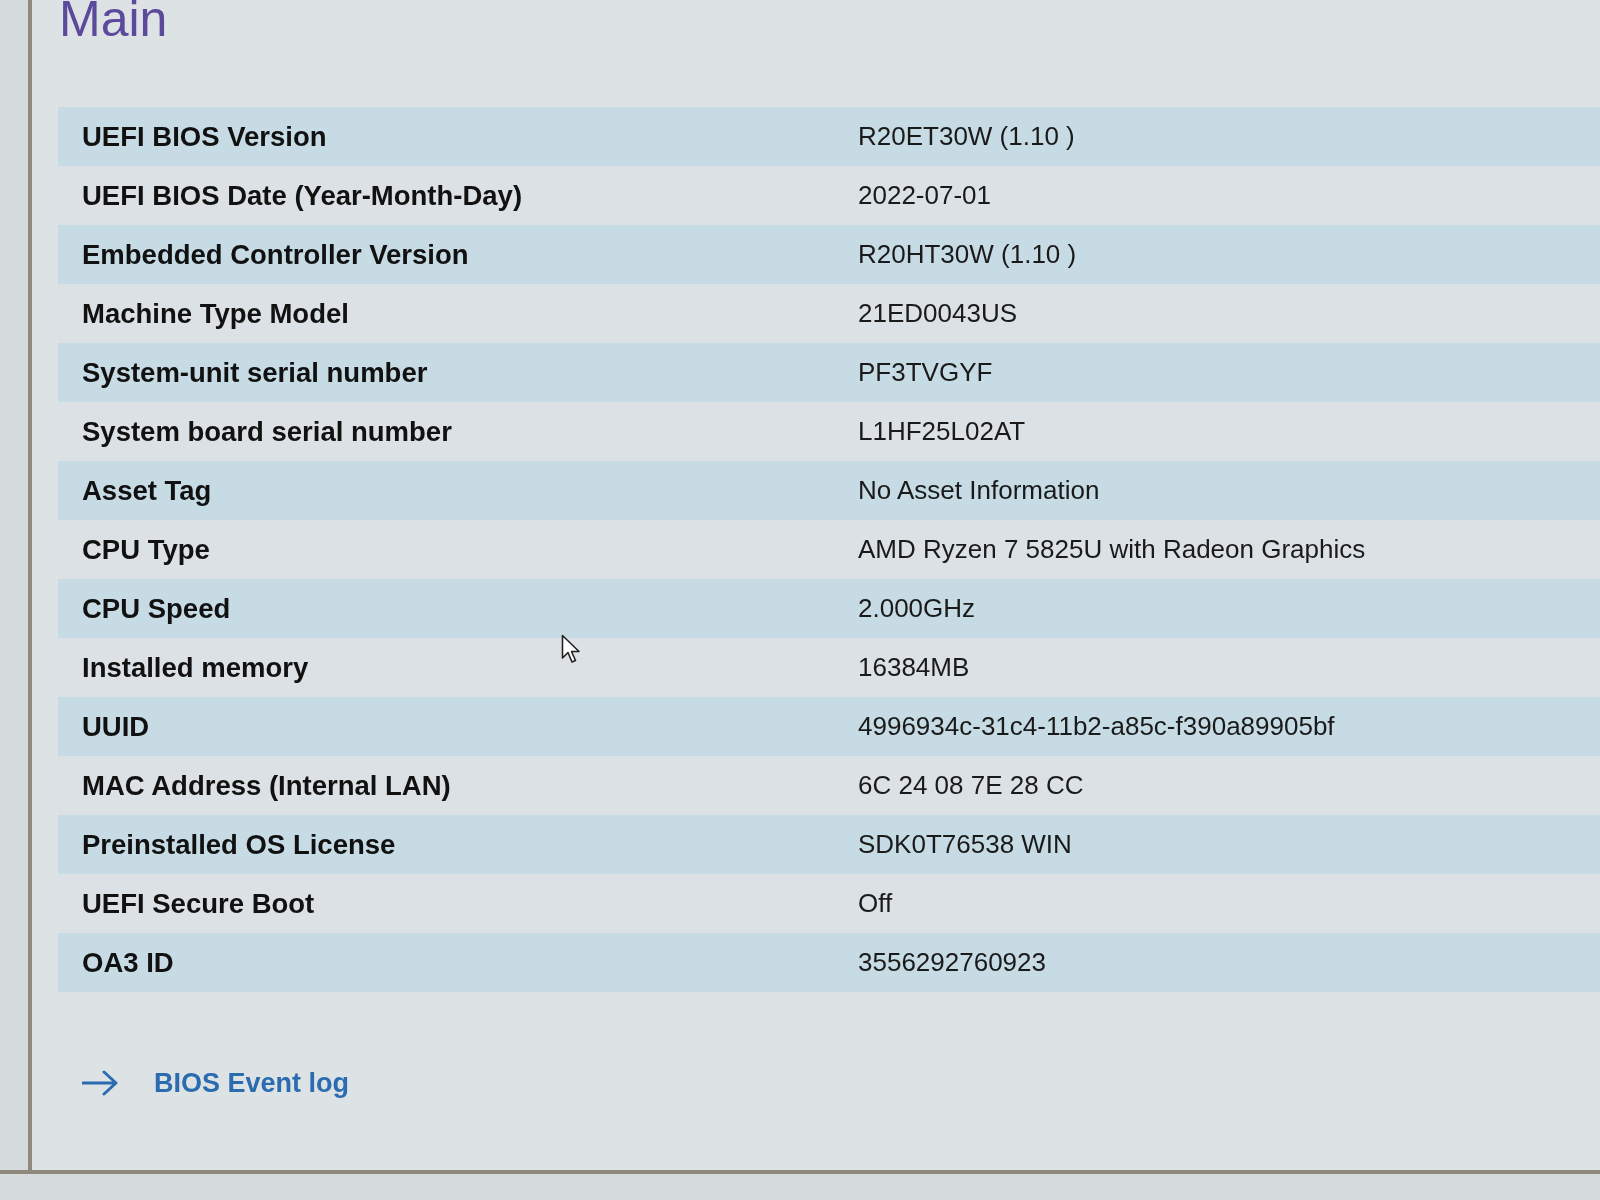  Describe the element at coordinates (952, 962) in the screenshot. I see `field-value: 3556292760923` at that location.